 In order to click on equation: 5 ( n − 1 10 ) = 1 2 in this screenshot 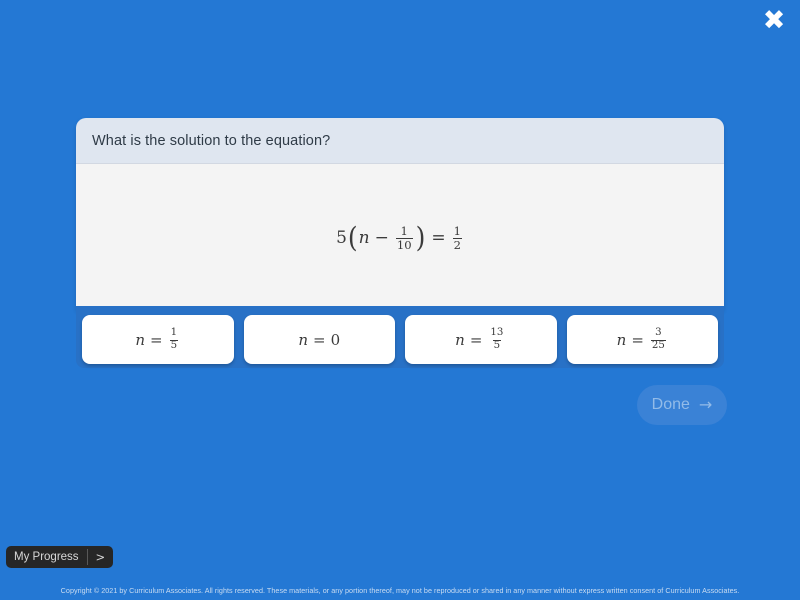, I will do `click(400, 237)`.